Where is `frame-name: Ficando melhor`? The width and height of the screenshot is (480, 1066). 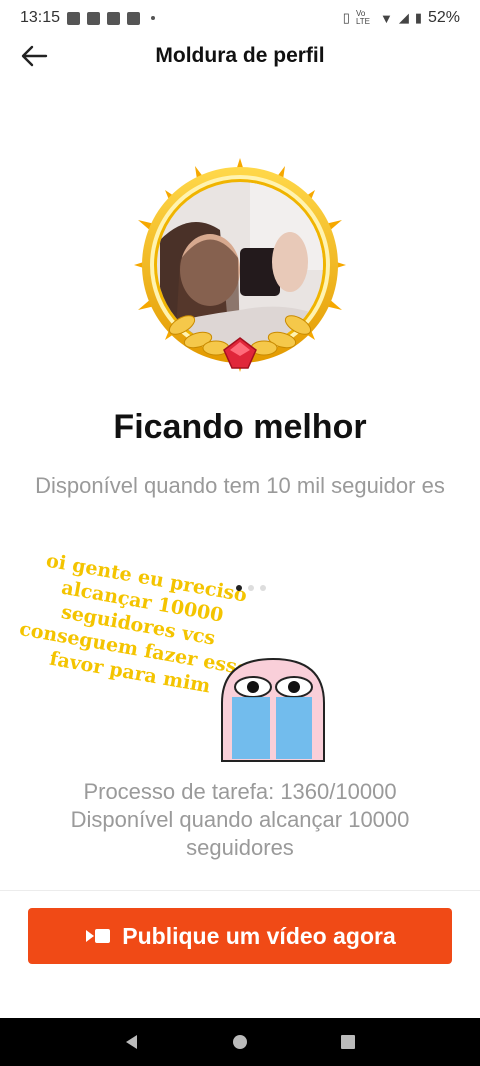
frame-name: Ficando melhor is located at coordinates (240, 427).